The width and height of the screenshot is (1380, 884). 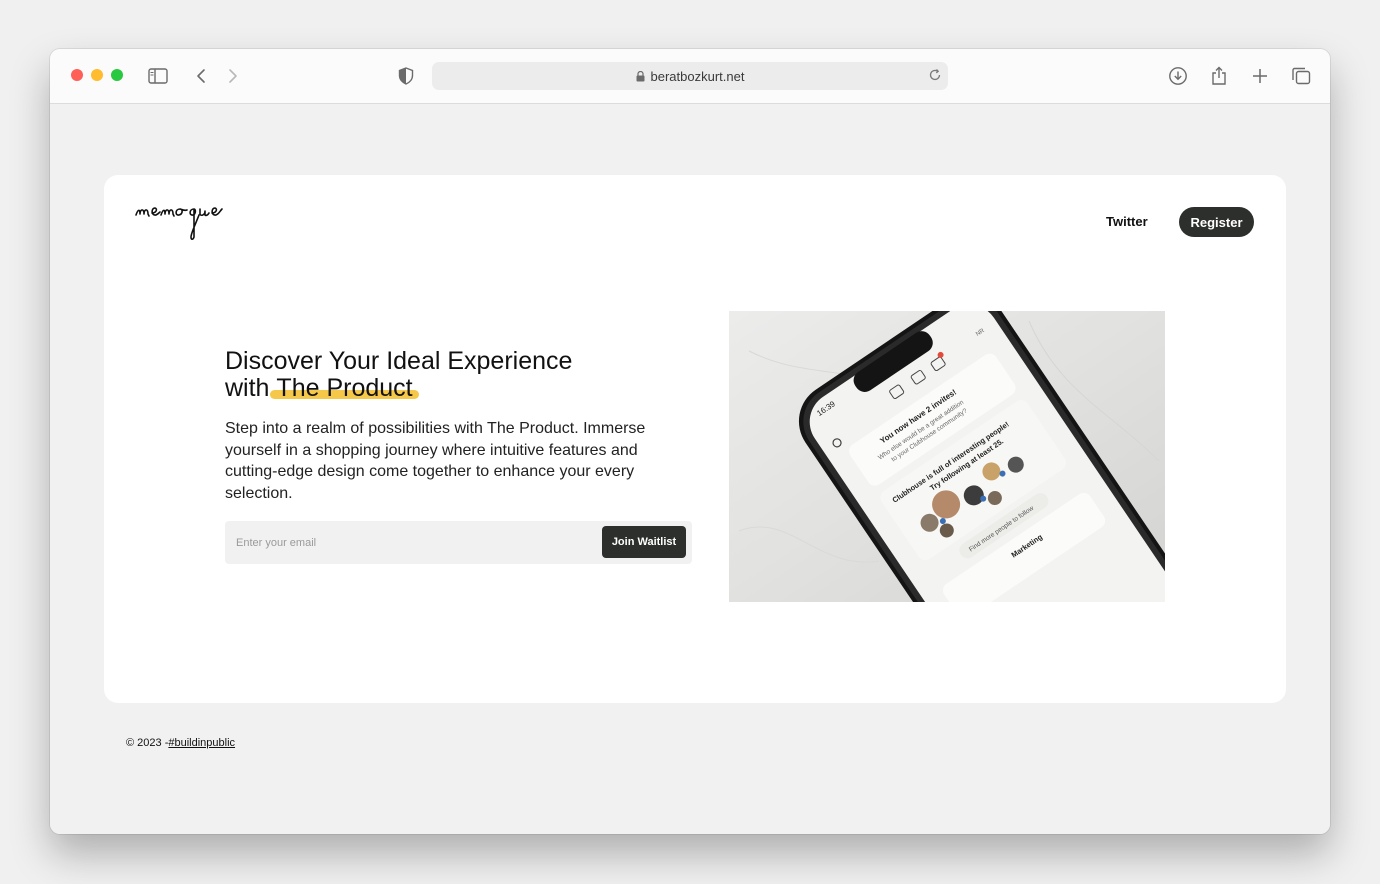 What do you see at coordinates (399, 361) in the screenshot?
I see `hero-title-line1: Discover Your Ideal Experience` at bounding box center [399, 361].